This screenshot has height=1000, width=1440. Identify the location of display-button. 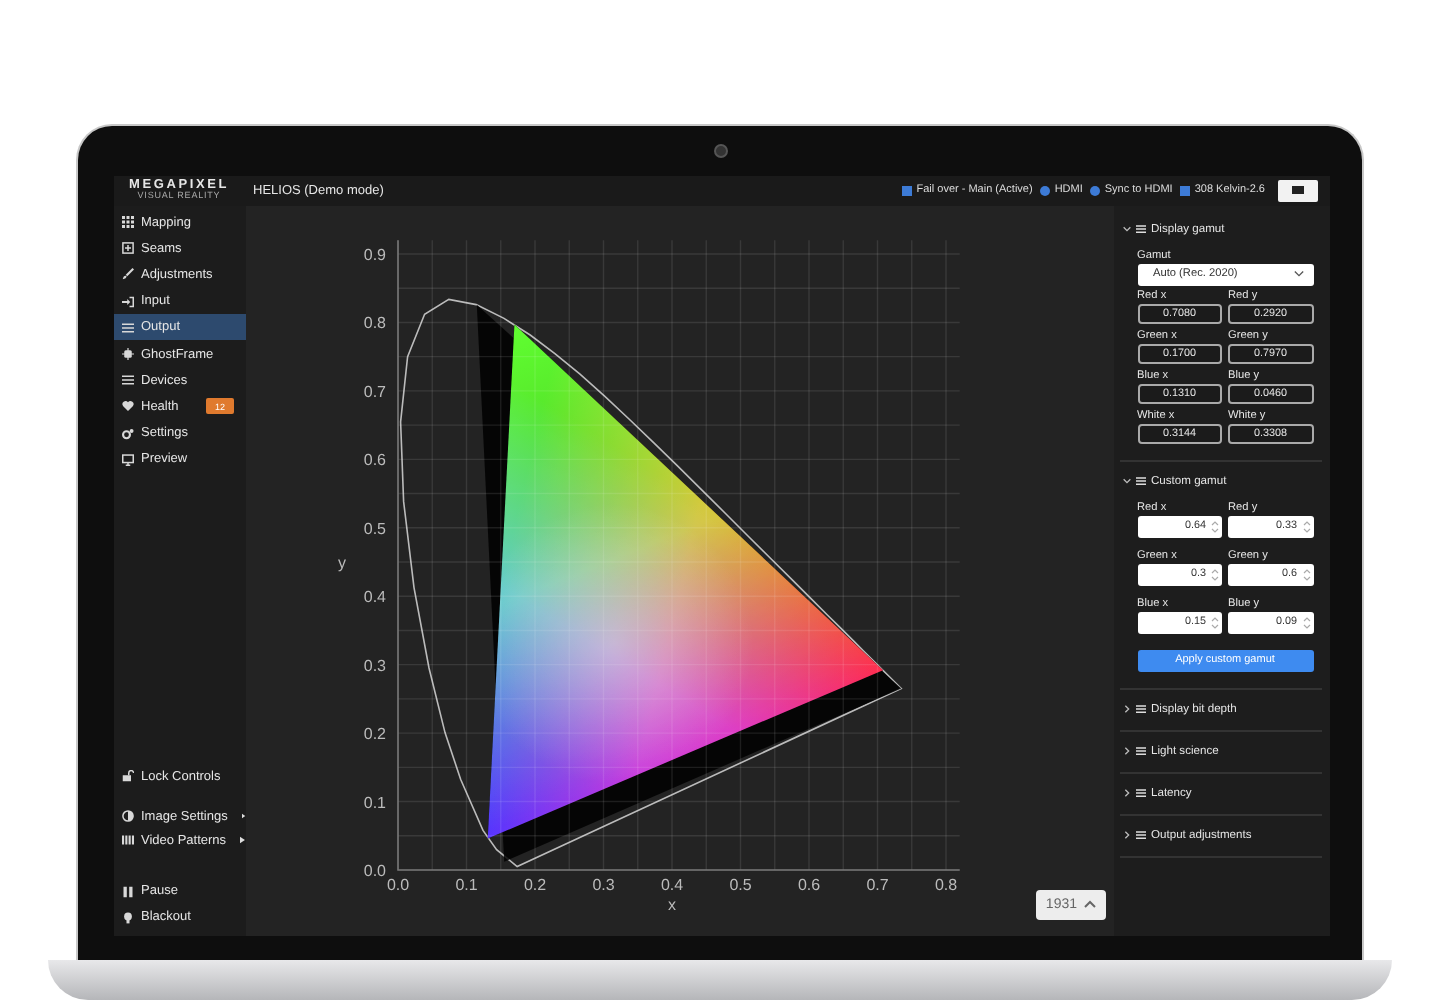
(1297, 190).